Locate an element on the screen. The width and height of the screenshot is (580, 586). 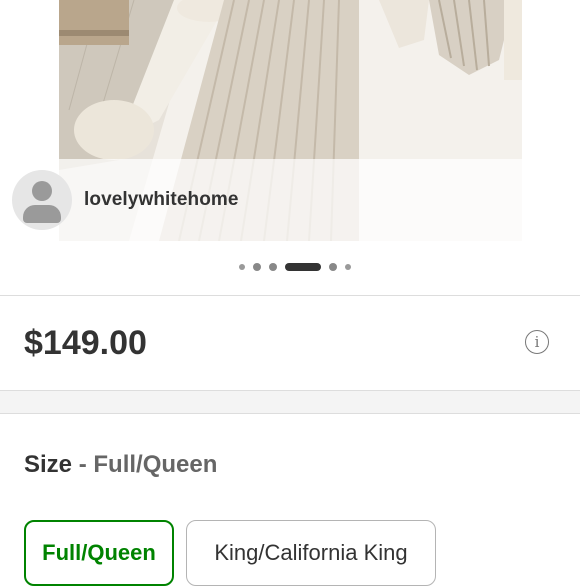
user-placeholder-icon is located at coordinates (42, 200).